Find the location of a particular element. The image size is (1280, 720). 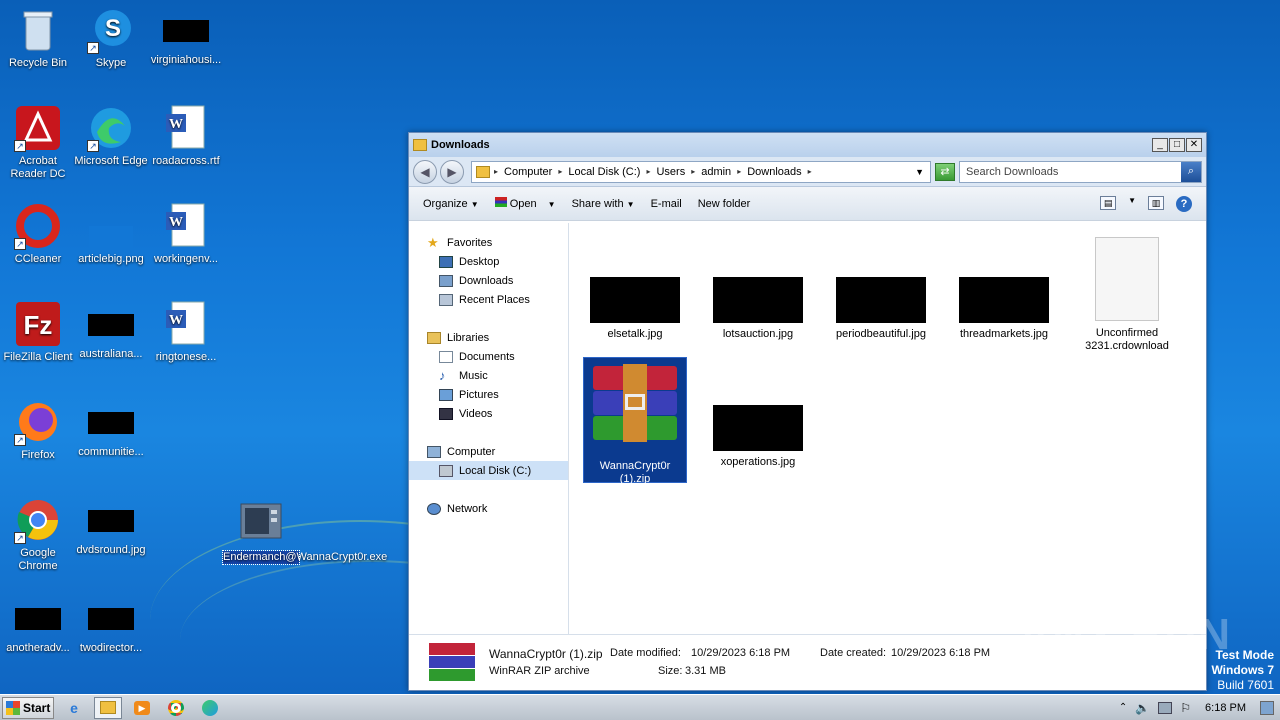

nav-pictures: Pictures is located at coordinates (488, 394).